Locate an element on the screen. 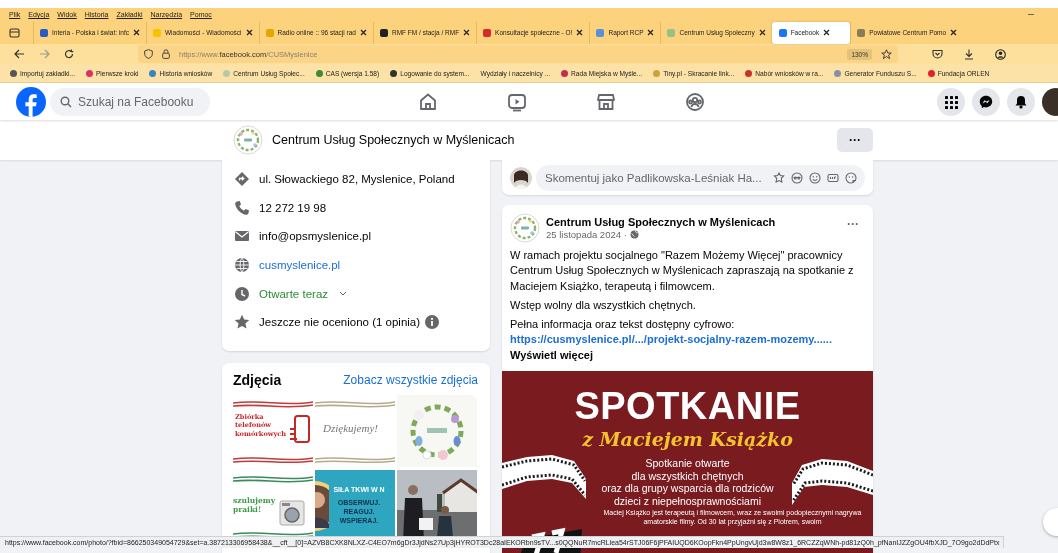 The width and height of the screenshot is (1058, 553). post-text: Pełna informacja oraz tekst dostępny cyfrowo: https://cusmyslenice.pl/.../projekt-socjalny-razem-mozemy...... Wyświetl więcej is located at coordinates (671, 340).